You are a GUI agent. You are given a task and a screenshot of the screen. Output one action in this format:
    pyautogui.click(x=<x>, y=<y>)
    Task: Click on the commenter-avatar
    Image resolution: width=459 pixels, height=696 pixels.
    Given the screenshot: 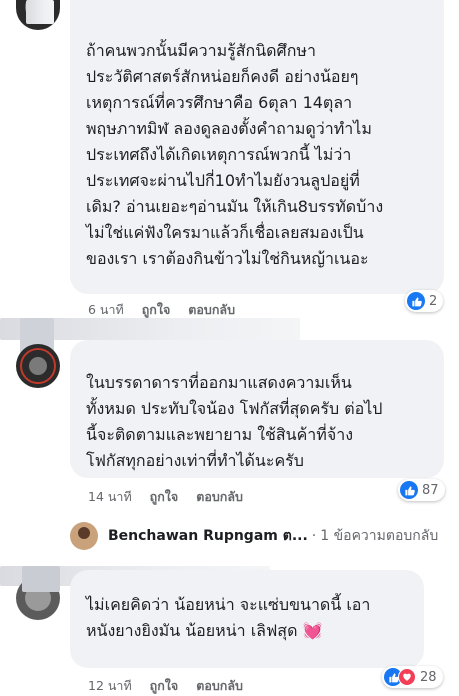 What is the action you would take?
    pyautogui.click(x=38, y=366)
    